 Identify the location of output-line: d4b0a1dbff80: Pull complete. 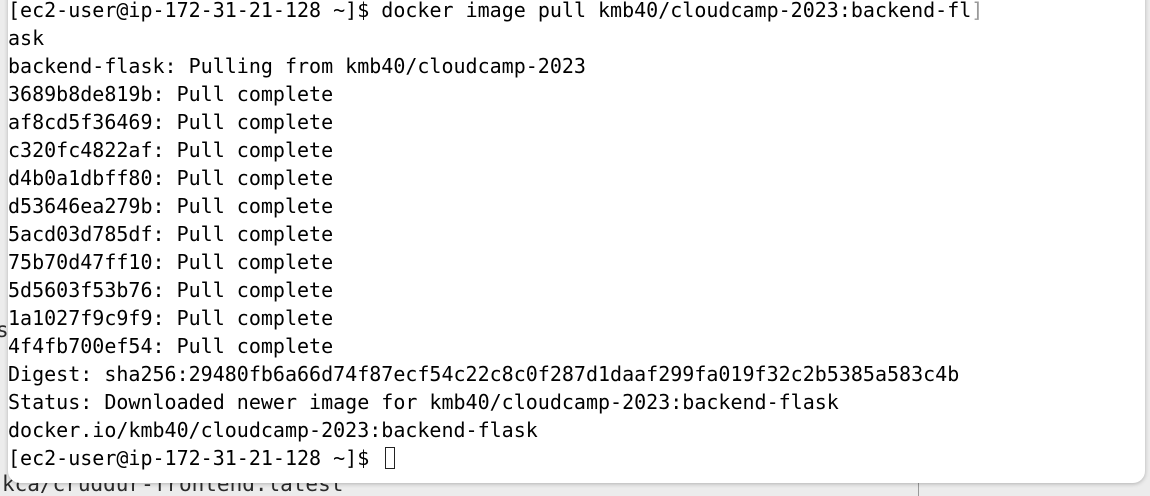
(171, 178).